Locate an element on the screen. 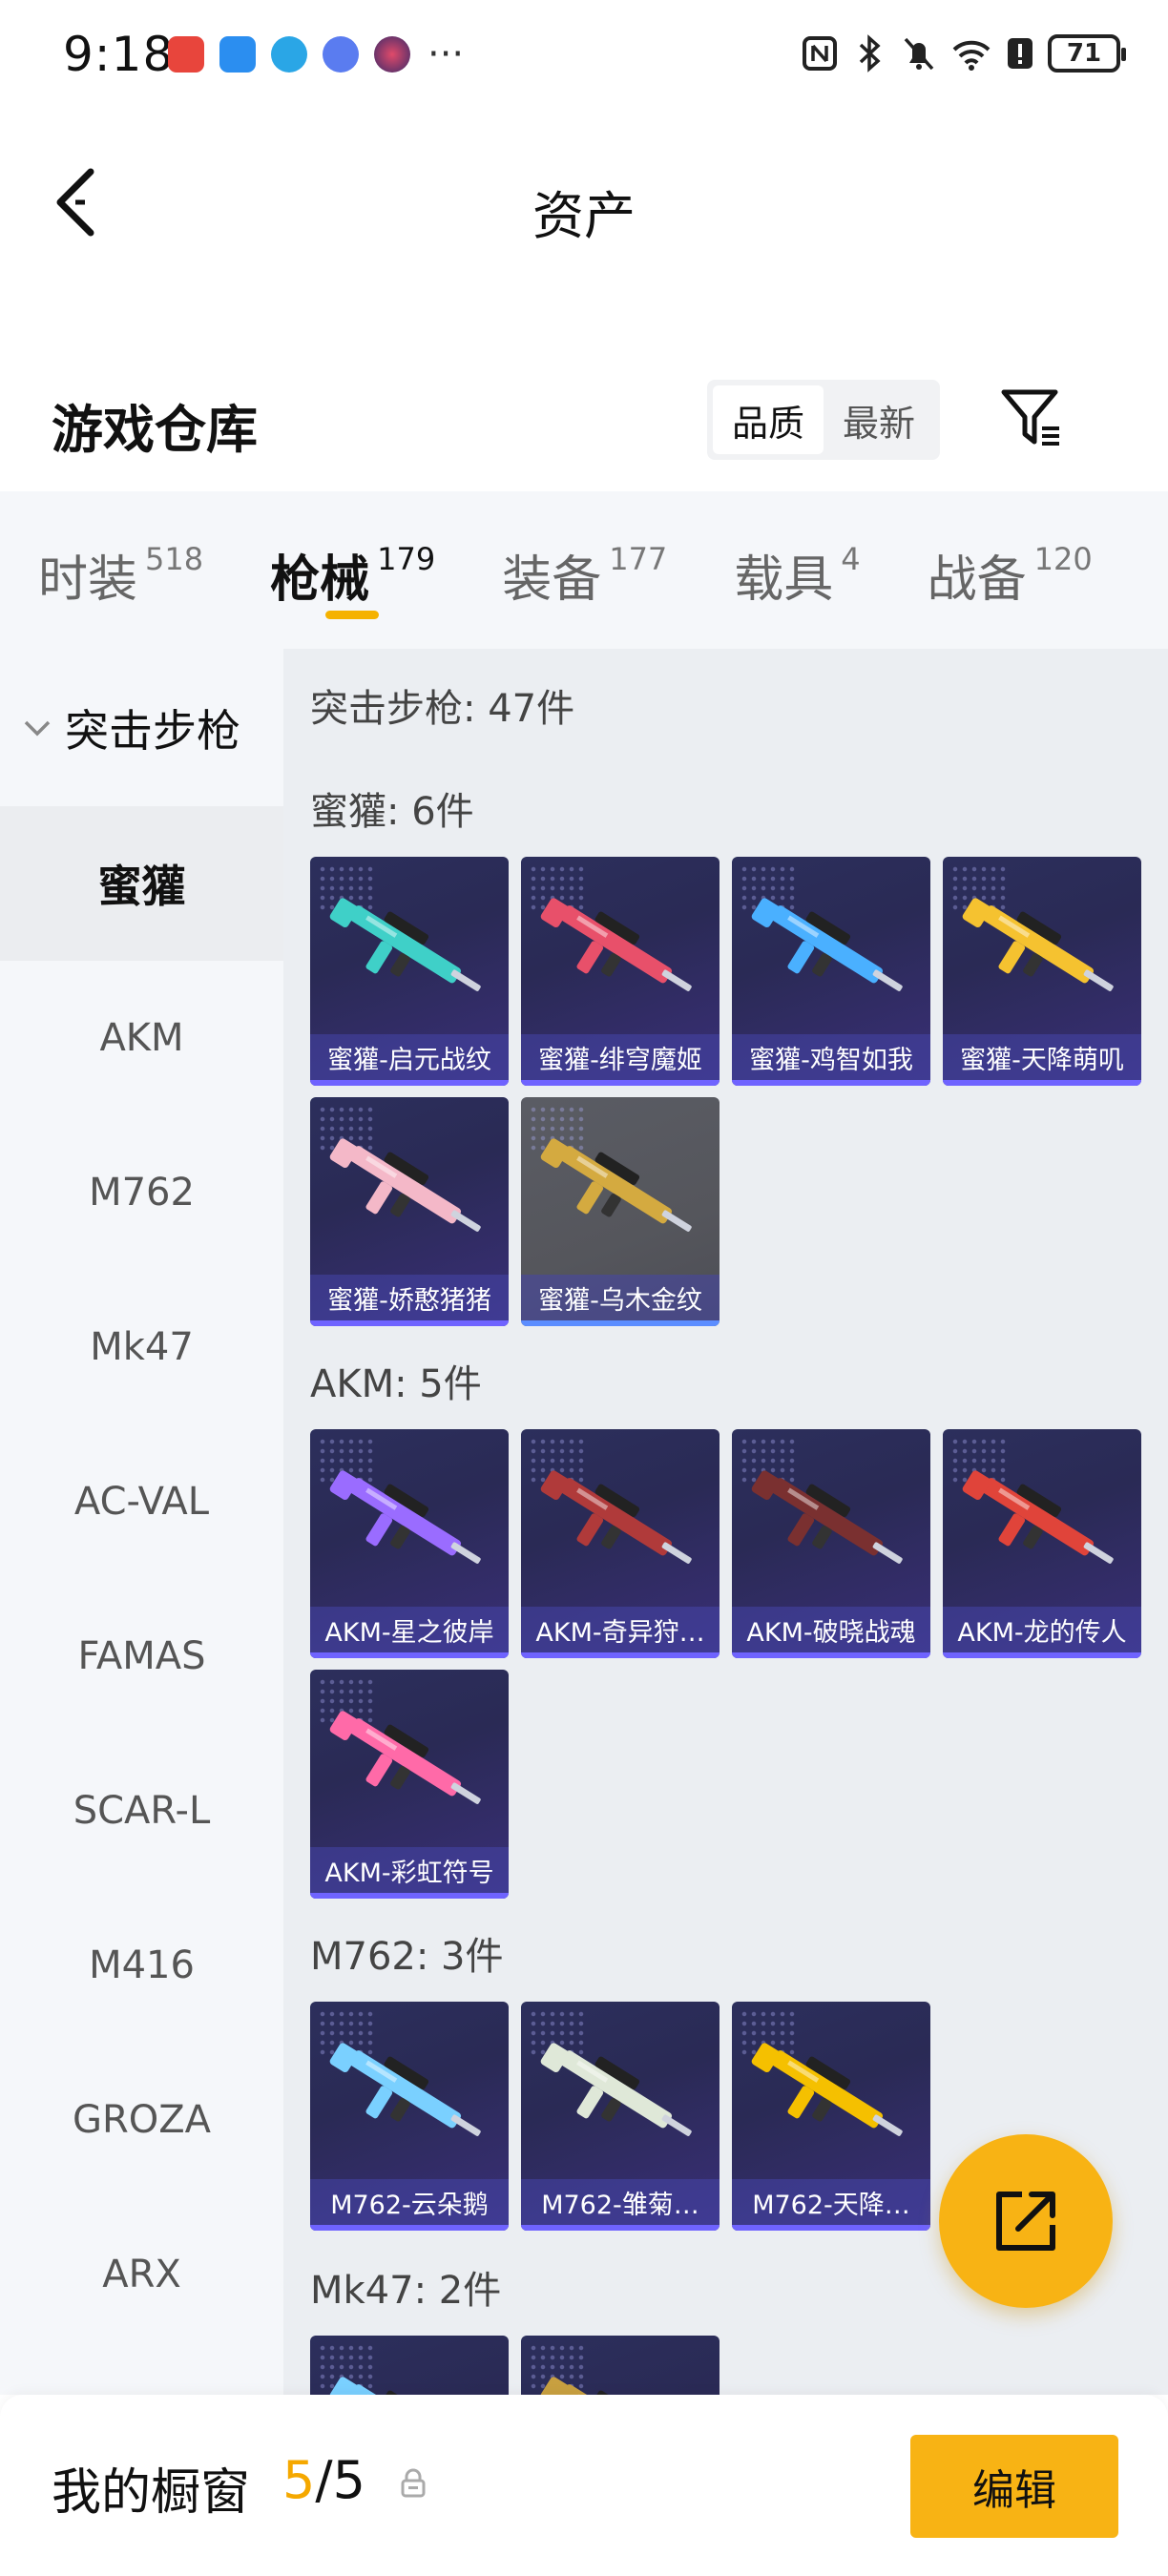  weapon-skin-name: AKM-彩虹符号 is located at coordinates (409, 1870).